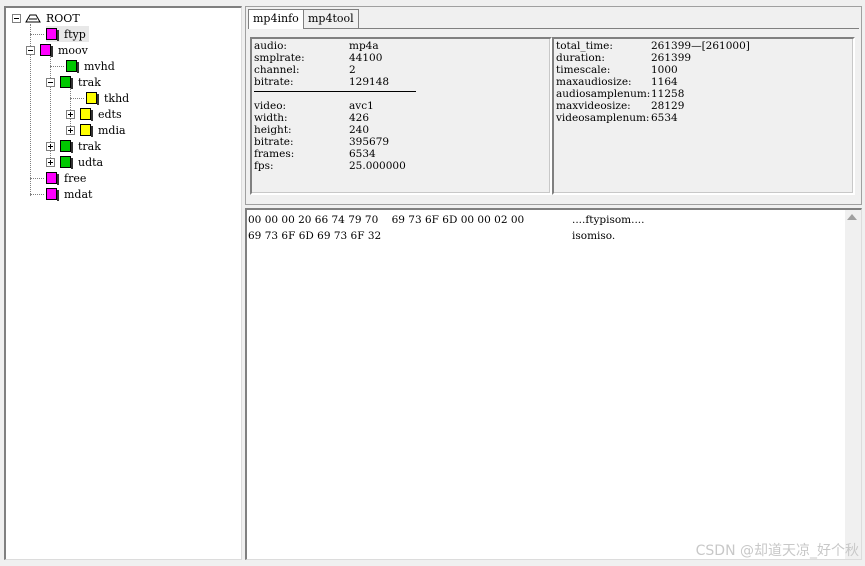  What do you see at coordinates (664, 70) in the screenshot?
I see `info-value: 1000` at bounding box center [664, 70].